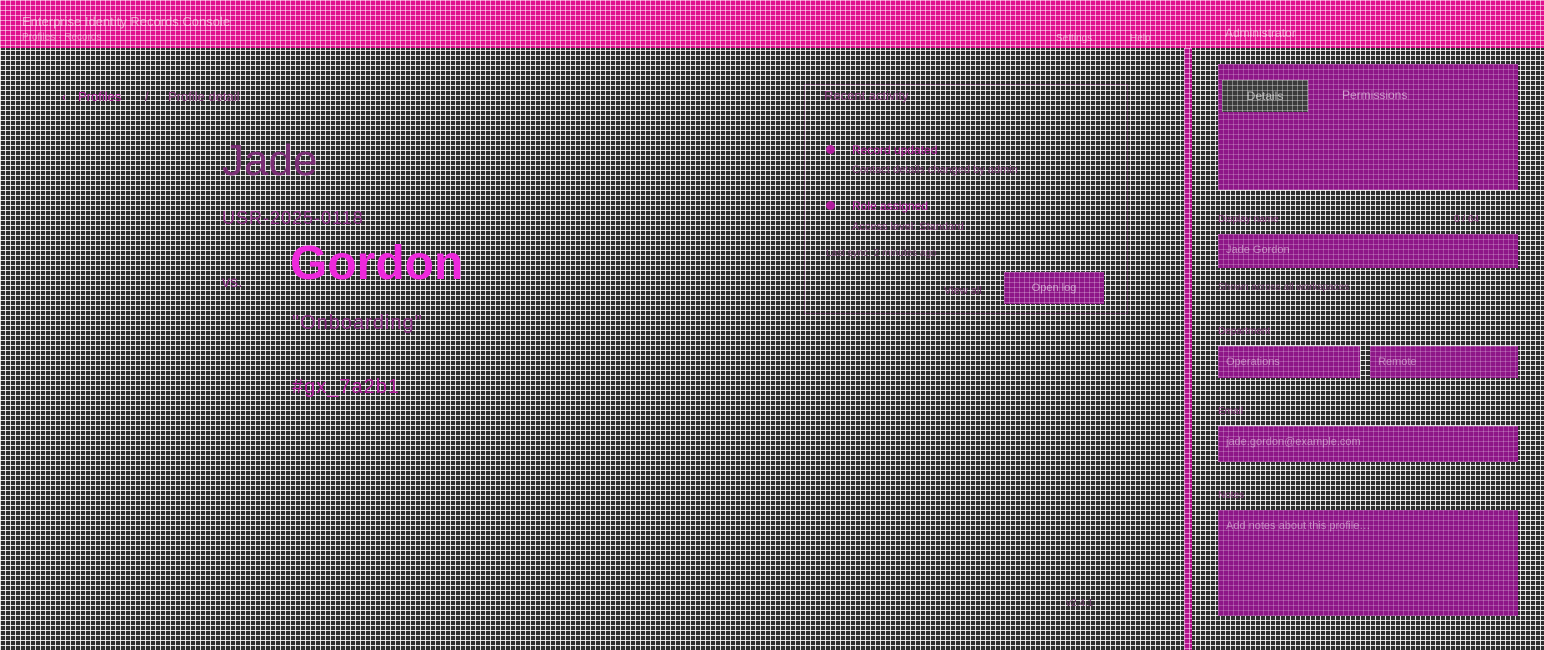 The image size is (1544, 650). Describe the element at coordinates (346, 387) in the screenshot. I see `profile-hash: #gx_7a2b1` at that location.